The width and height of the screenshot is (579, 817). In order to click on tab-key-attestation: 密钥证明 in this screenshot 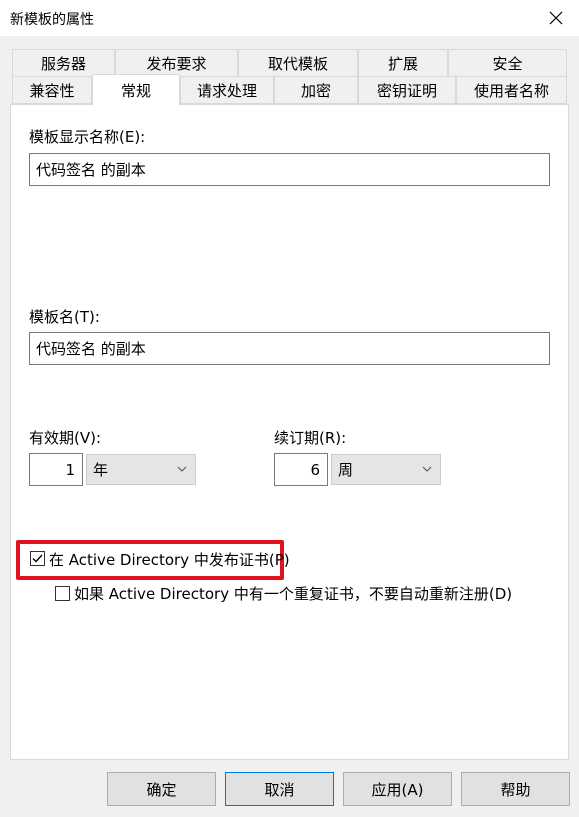, I will do `click(407, 90)`.